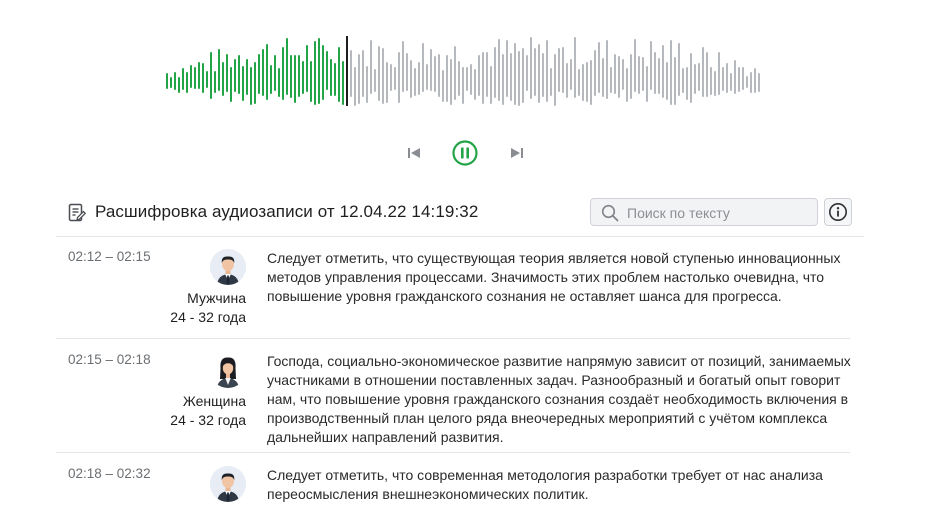  I want to click on info-button, so click(838, 212).